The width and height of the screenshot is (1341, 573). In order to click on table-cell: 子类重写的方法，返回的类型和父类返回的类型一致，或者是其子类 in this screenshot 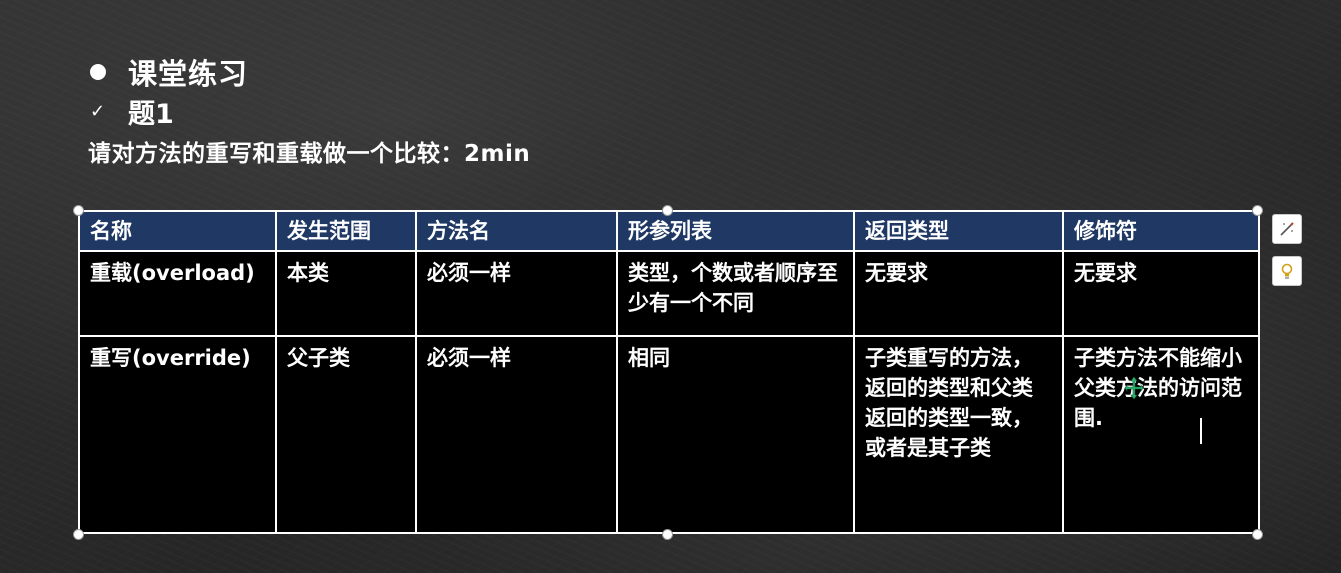, I will do `click(958, 434)`.